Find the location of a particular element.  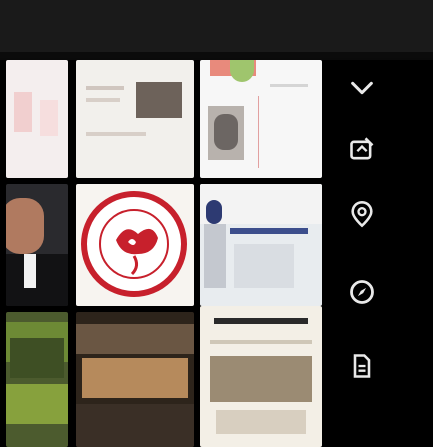

chevron-down-icon is located at coordinates (362, 88).